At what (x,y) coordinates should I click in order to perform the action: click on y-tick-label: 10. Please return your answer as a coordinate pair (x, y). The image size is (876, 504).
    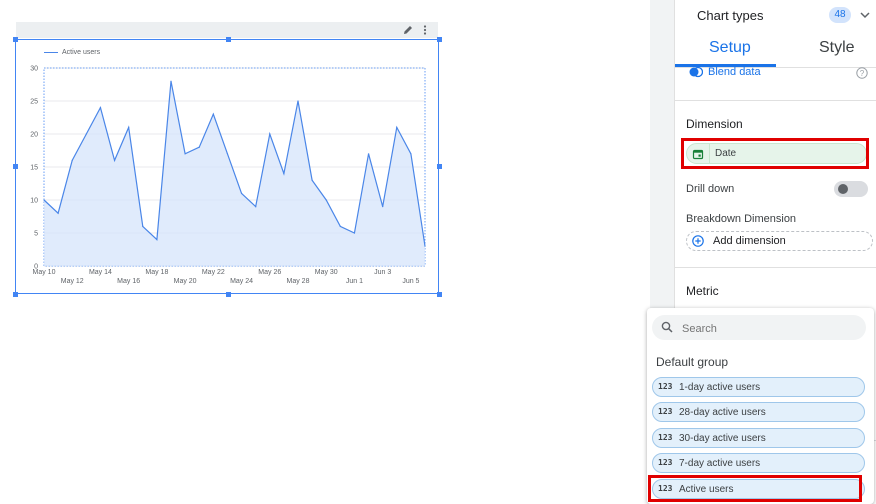
    Looking at the image, I should click on (34, 201).